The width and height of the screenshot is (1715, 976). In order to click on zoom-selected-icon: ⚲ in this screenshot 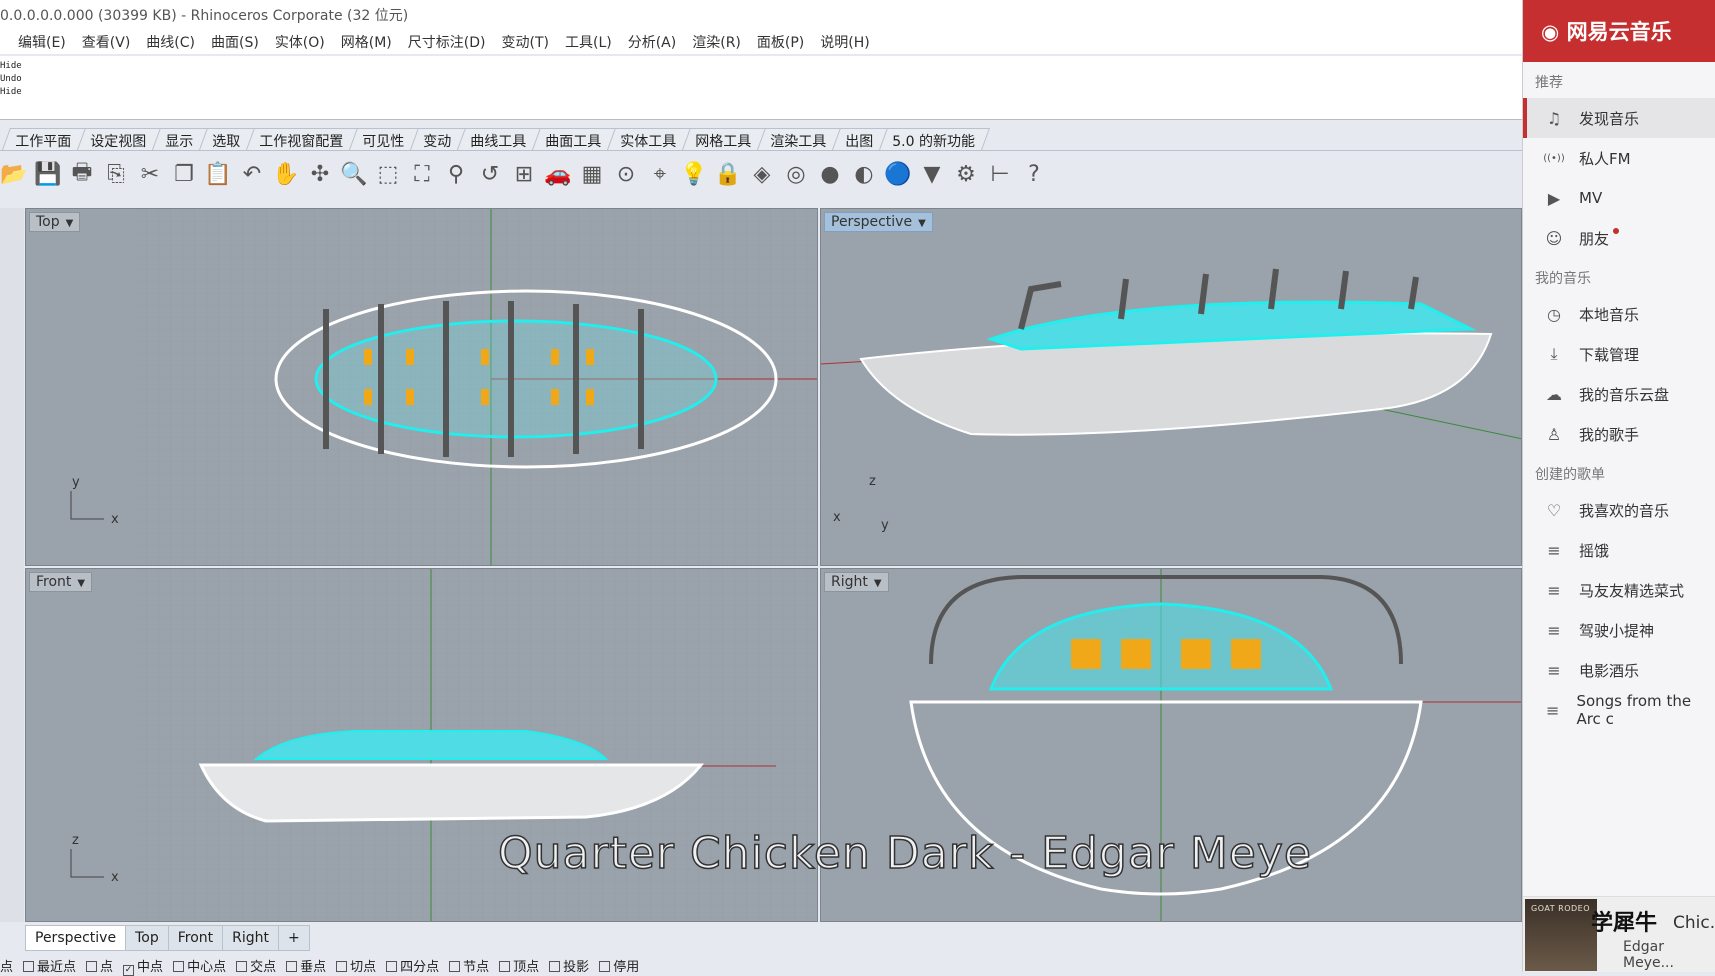, I will do `click(456, 174)`.